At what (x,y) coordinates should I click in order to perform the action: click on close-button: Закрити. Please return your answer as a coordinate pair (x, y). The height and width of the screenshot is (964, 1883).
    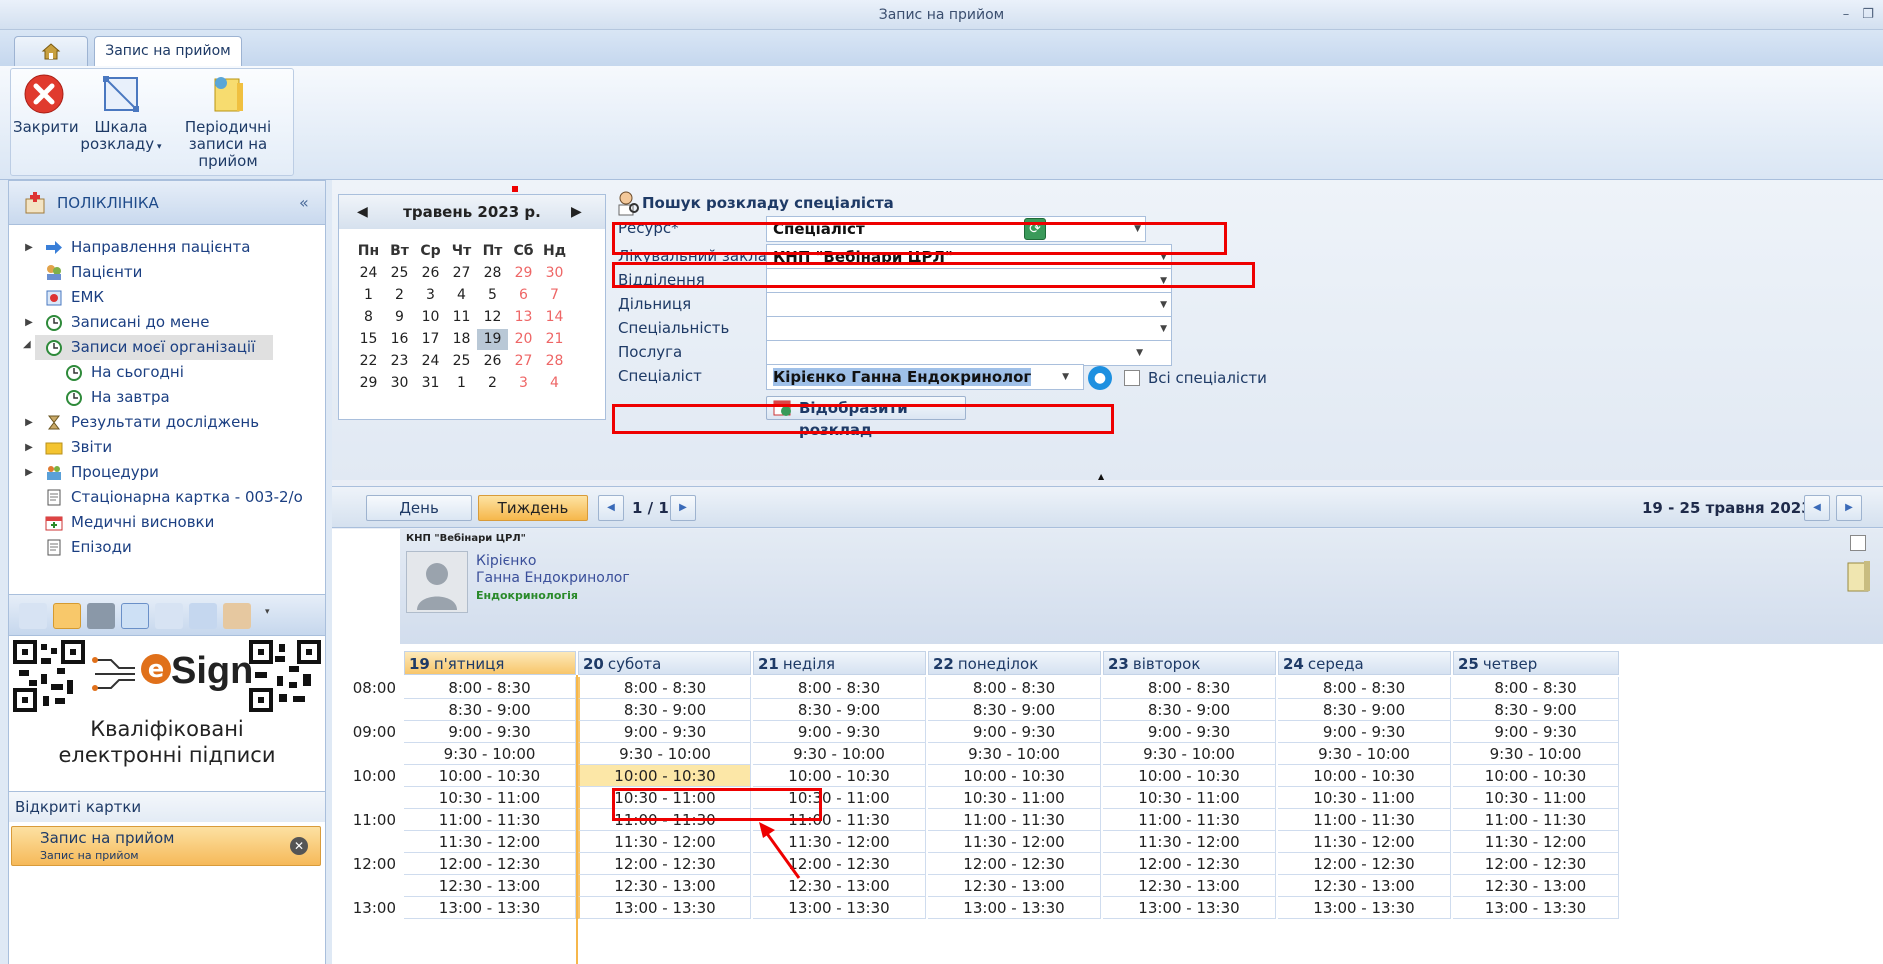
    Looking at the image, I should click on (46, 104).